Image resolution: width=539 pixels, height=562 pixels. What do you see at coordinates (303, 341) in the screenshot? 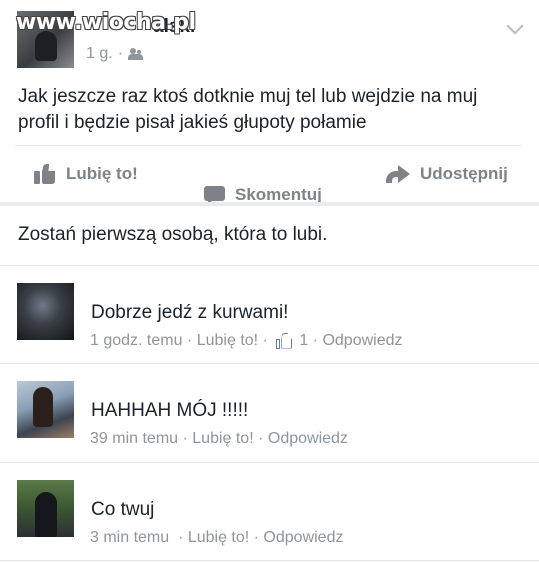
I see `comment-like-count: 1` at bounding box center [303, 341].